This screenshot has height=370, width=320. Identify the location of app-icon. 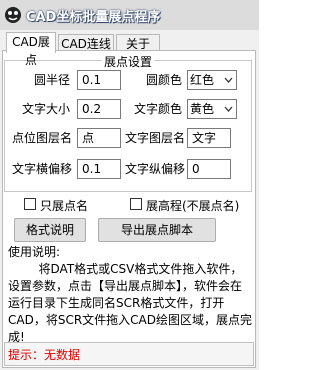
(13, 15).